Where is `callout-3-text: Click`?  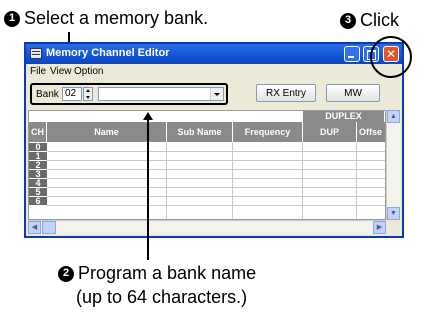
callout-3-text: Click is located at coordinates (379, 20).